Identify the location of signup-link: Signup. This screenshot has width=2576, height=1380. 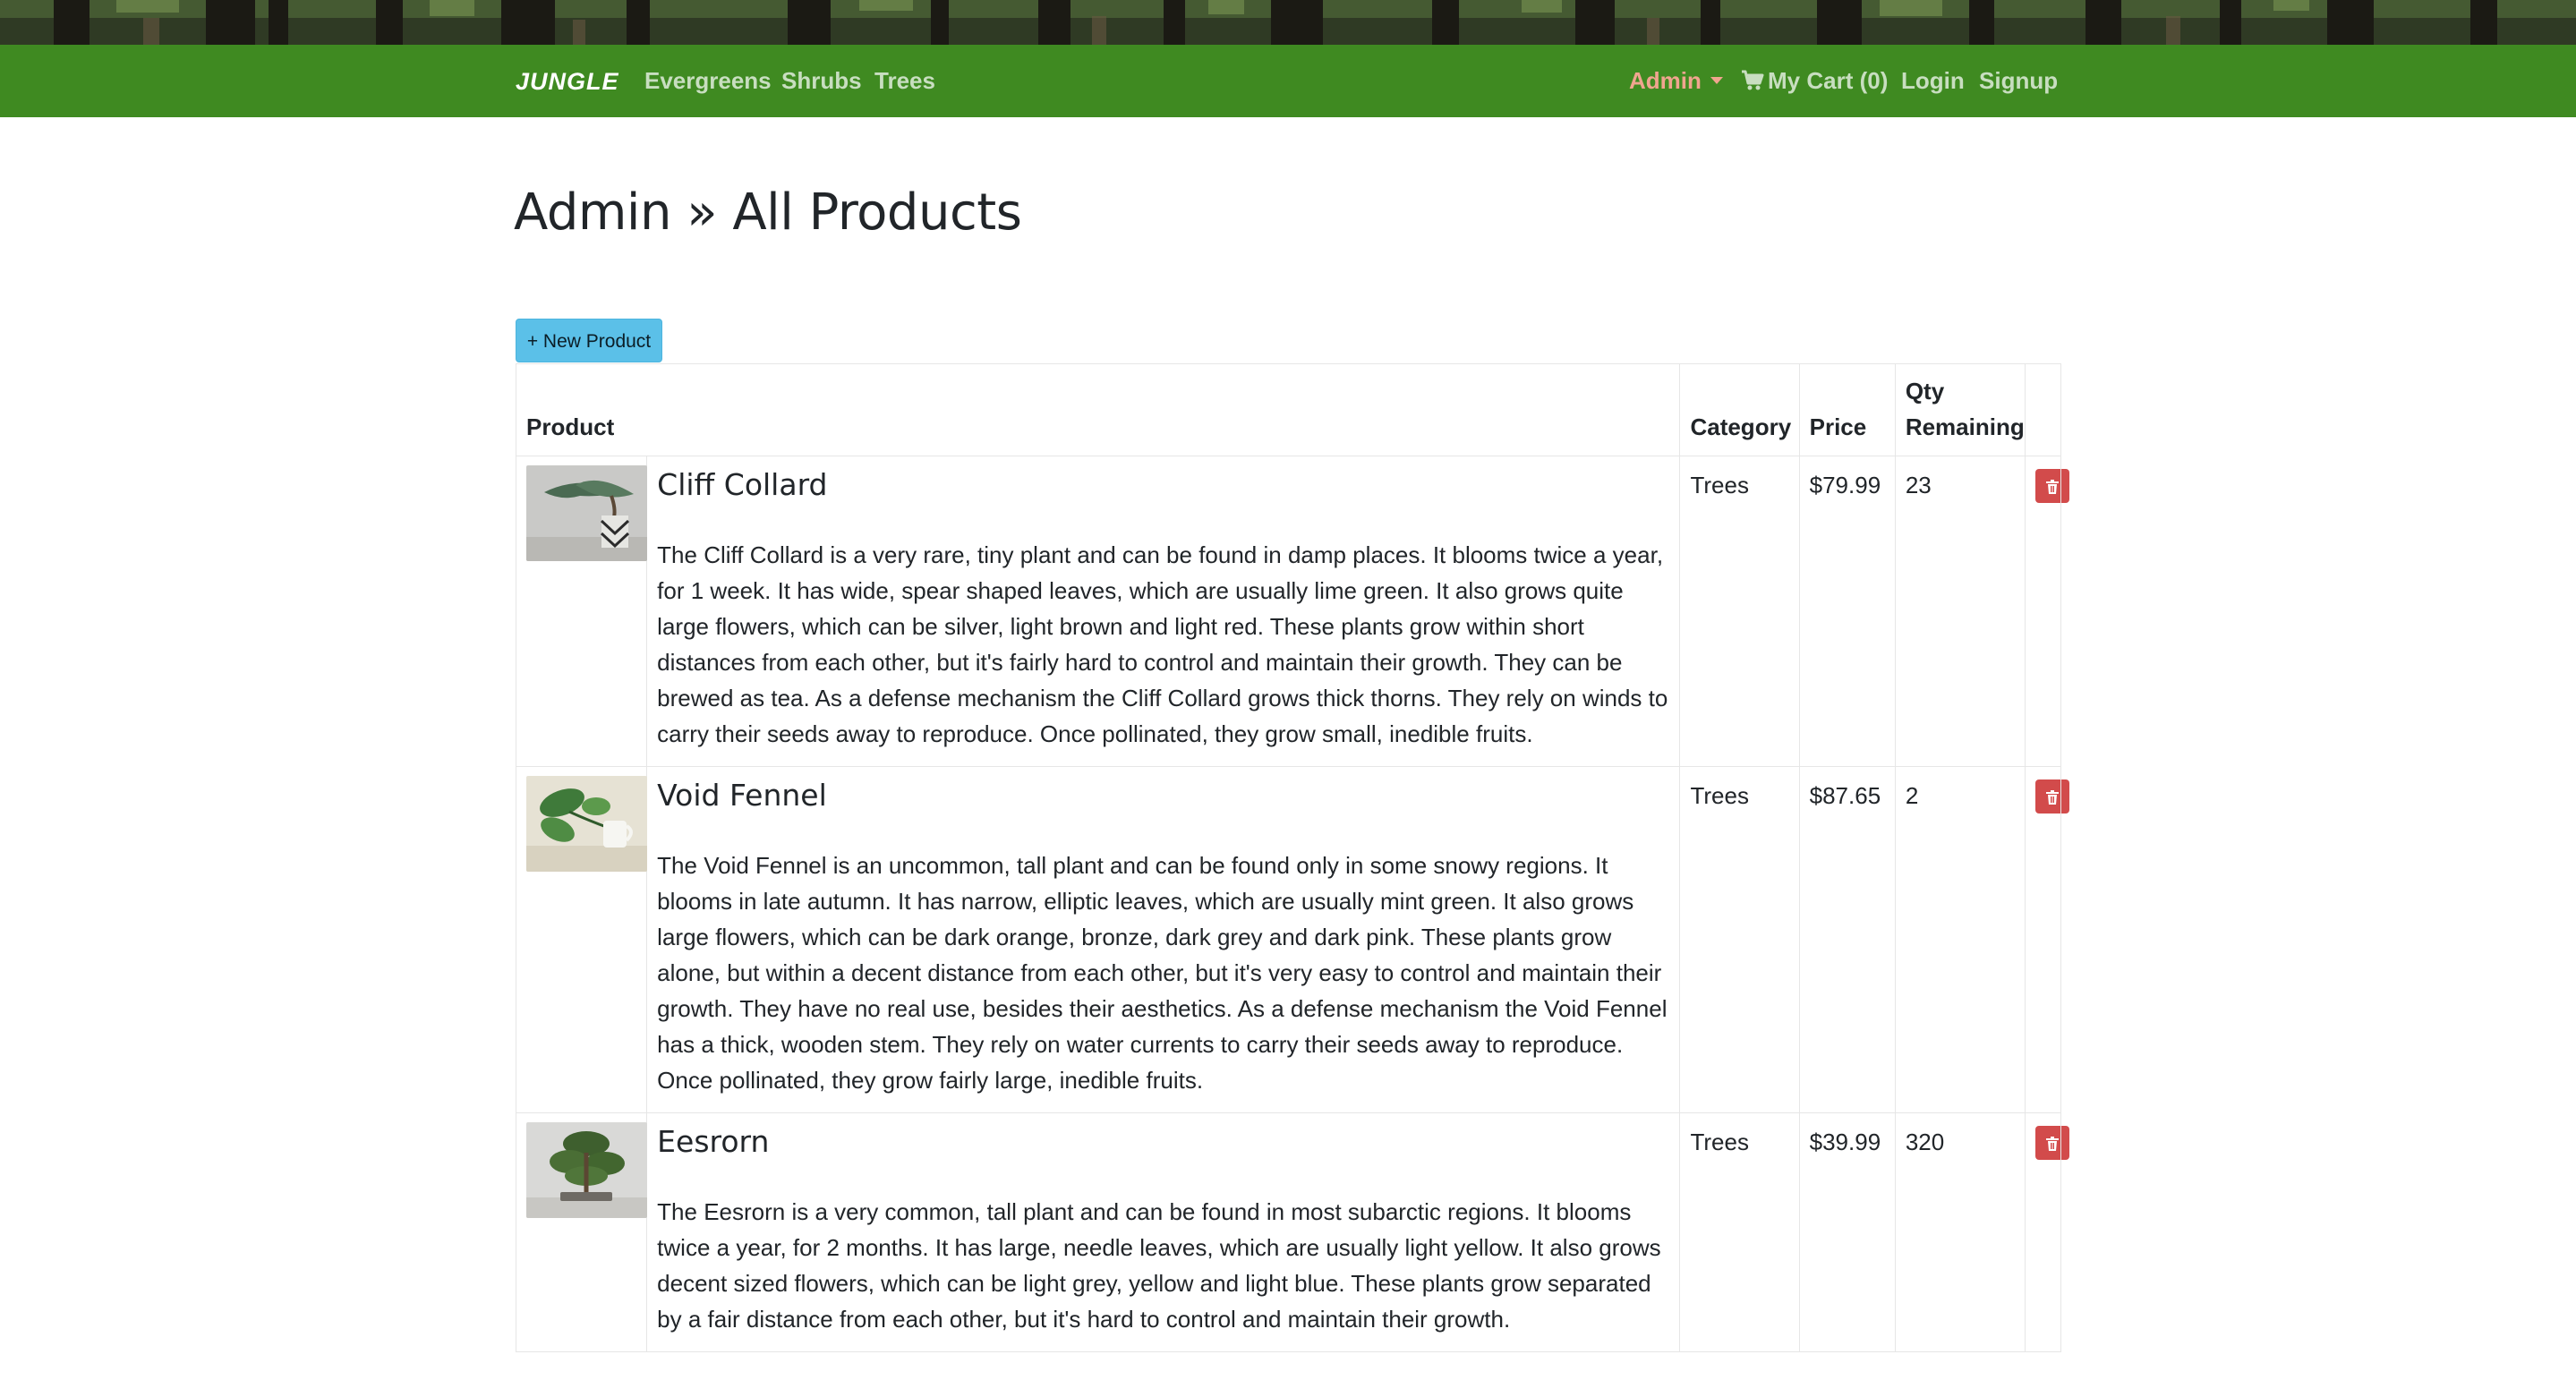
(2018, 81).